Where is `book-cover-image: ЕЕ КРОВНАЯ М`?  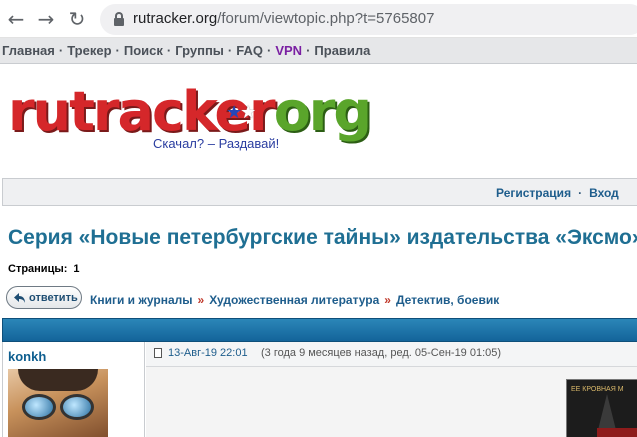 book-cover-image: ЕЕ КРОВНАЯ М is located at coordinates (601, 408).